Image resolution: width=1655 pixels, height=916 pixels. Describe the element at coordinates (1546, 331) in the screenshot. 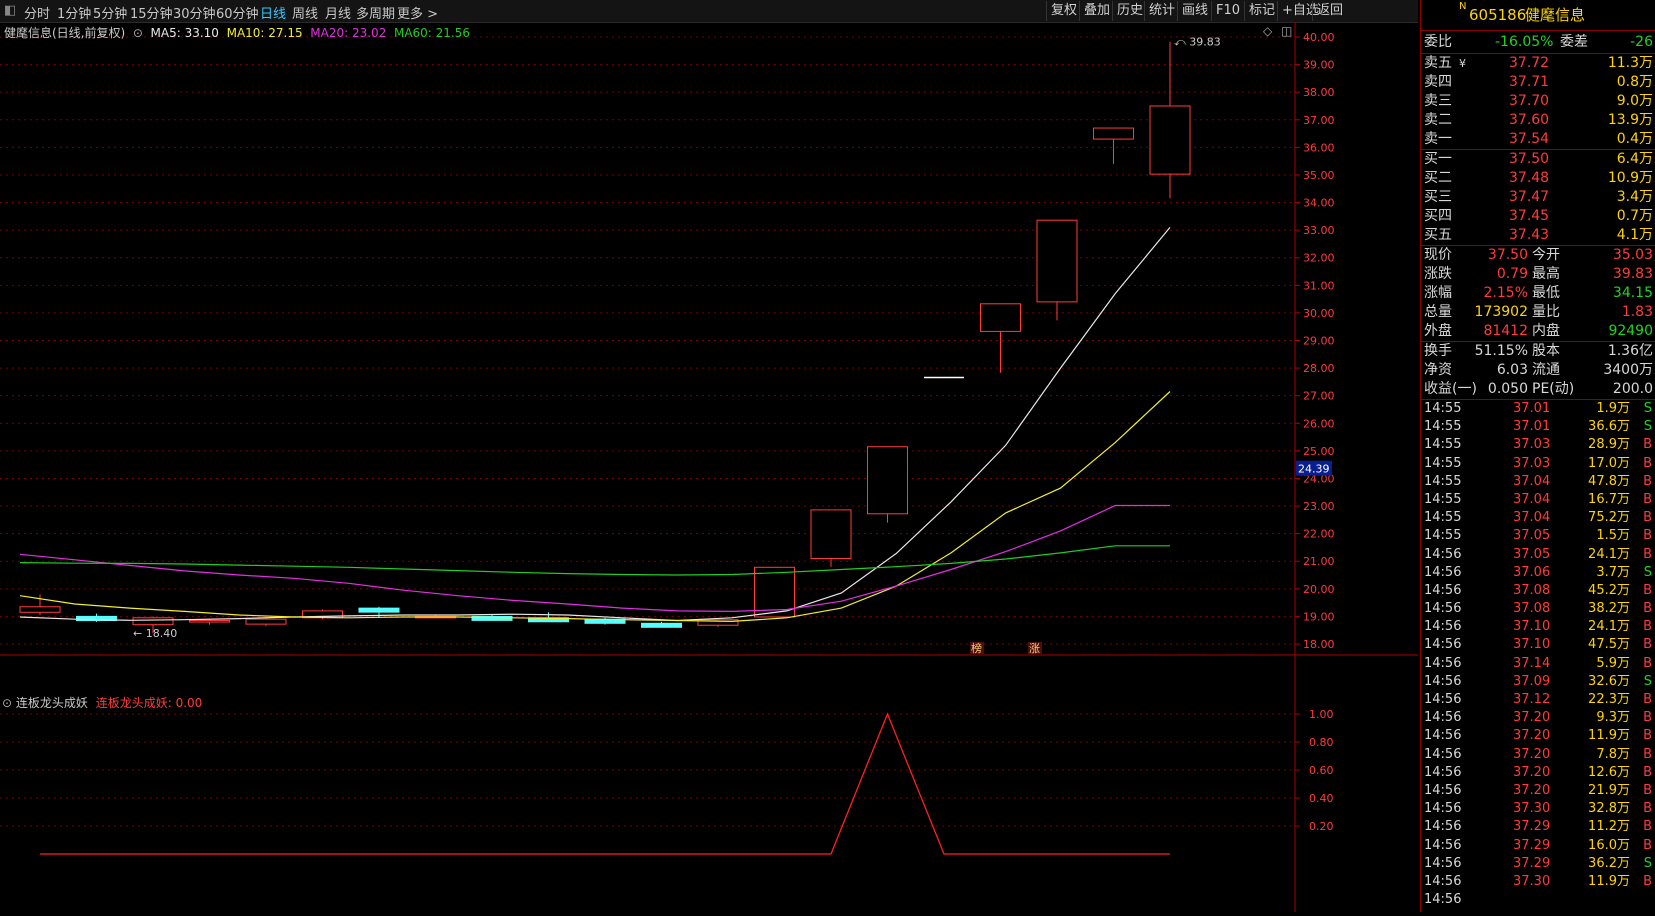

I see `stat-label: 内盘` at that location.